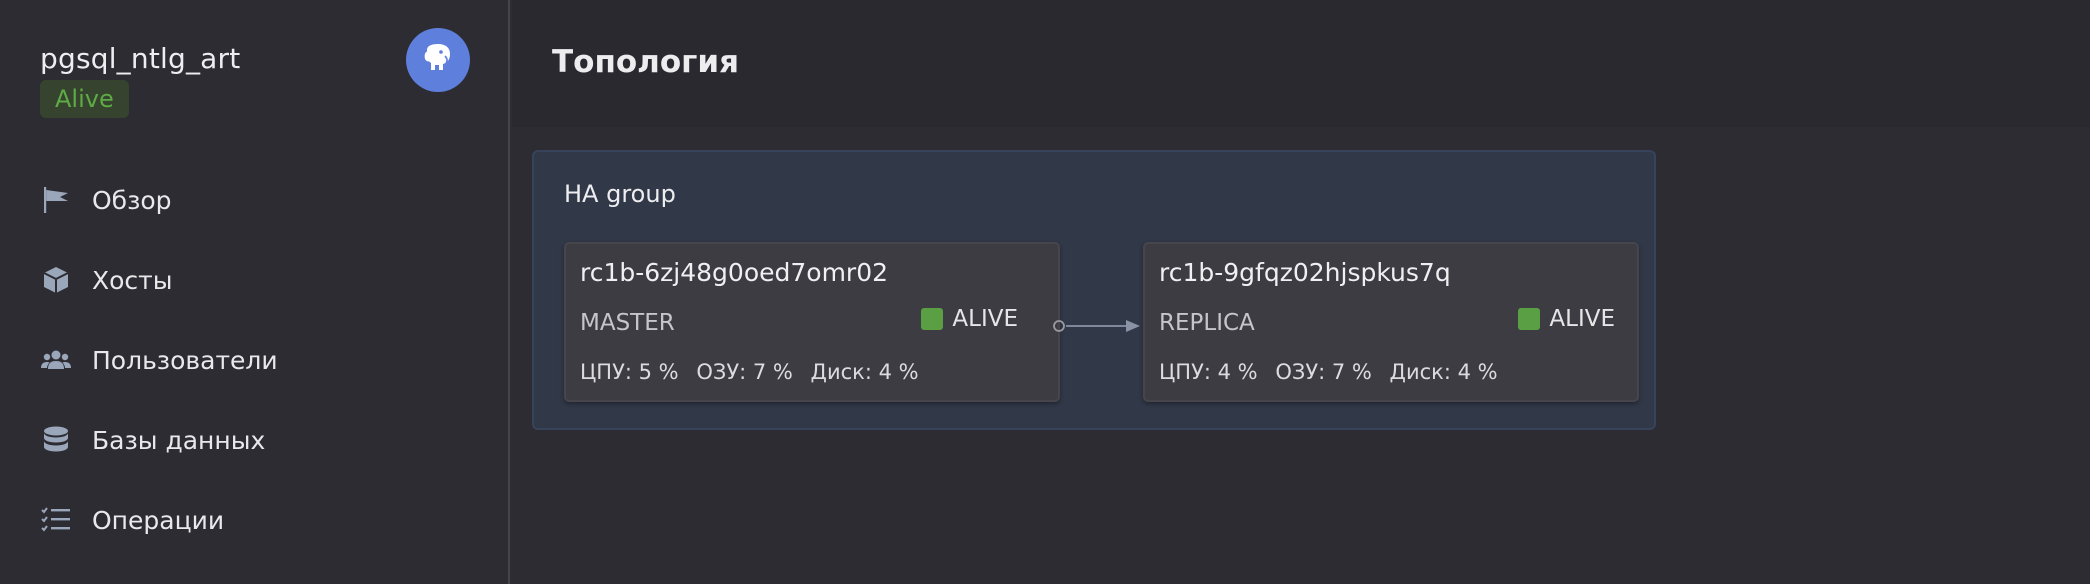  Describe the element at coordinates (56, 520) in the screenshot. I see `list-check-icon` at that location.